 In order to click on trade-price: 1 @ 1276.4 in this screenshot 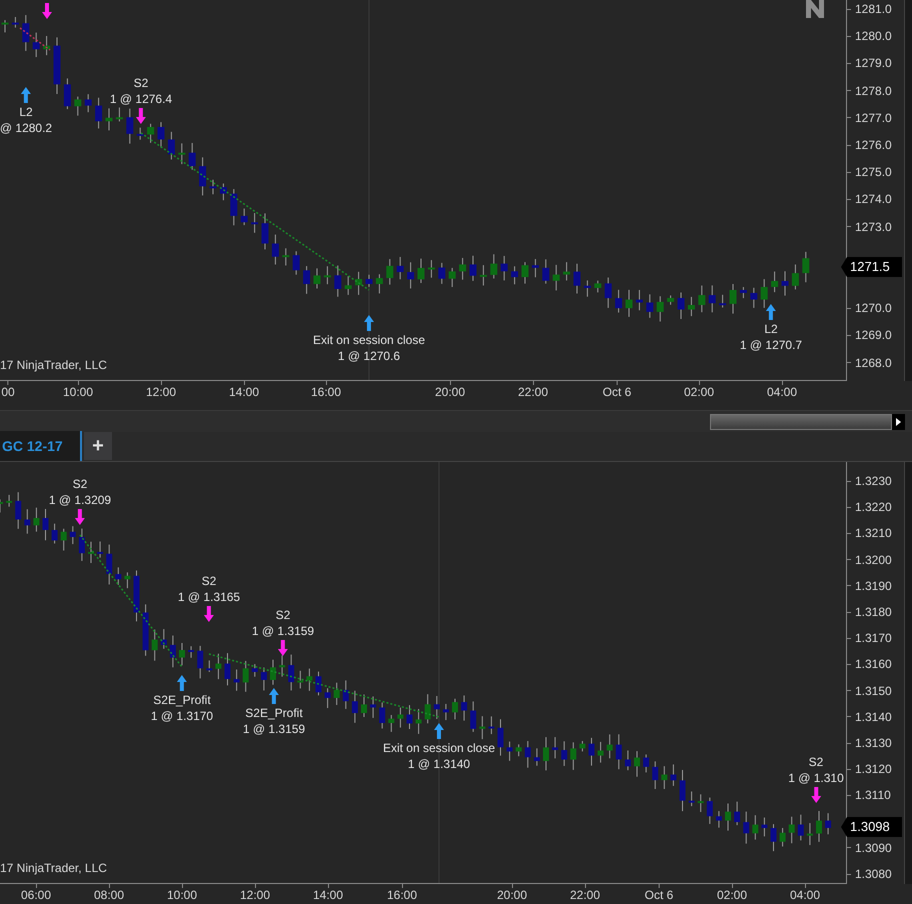, I will do `click(141, 99)`.